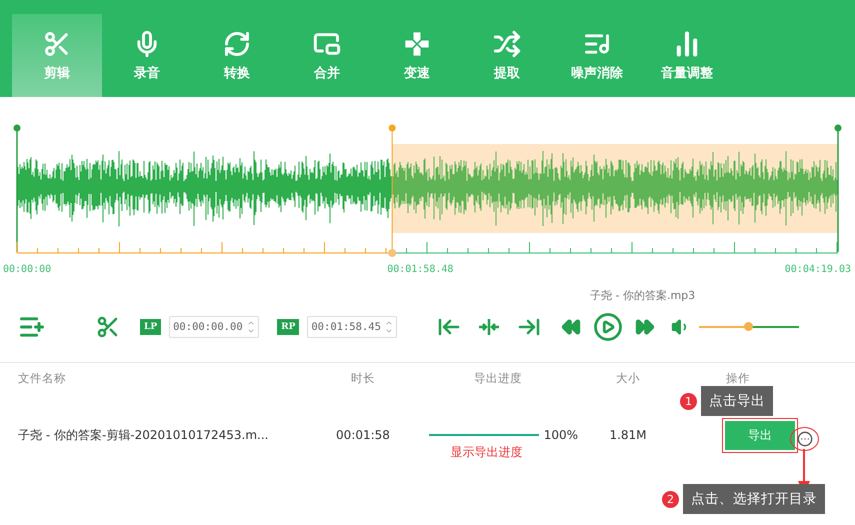  Describe the element at coordinates (628, 435) in the screenshot. I see `file-size: 1.81M` at that location.